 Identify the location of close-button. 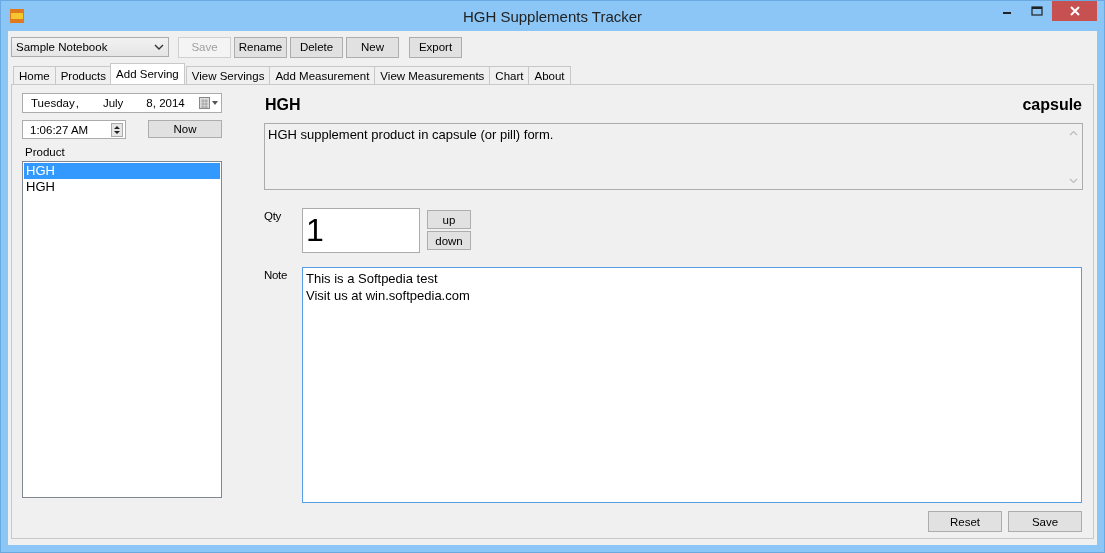
(1074, 11).